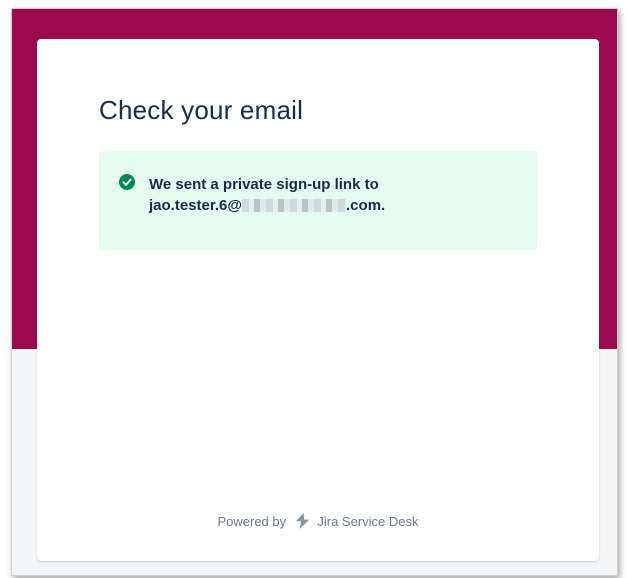 The height and width of the screenshot is (578, 628). What do you see at coordinates (252, 521) in the screenshot?
I see `powered-by-label: Powered by` at bounding box center [252, 521].